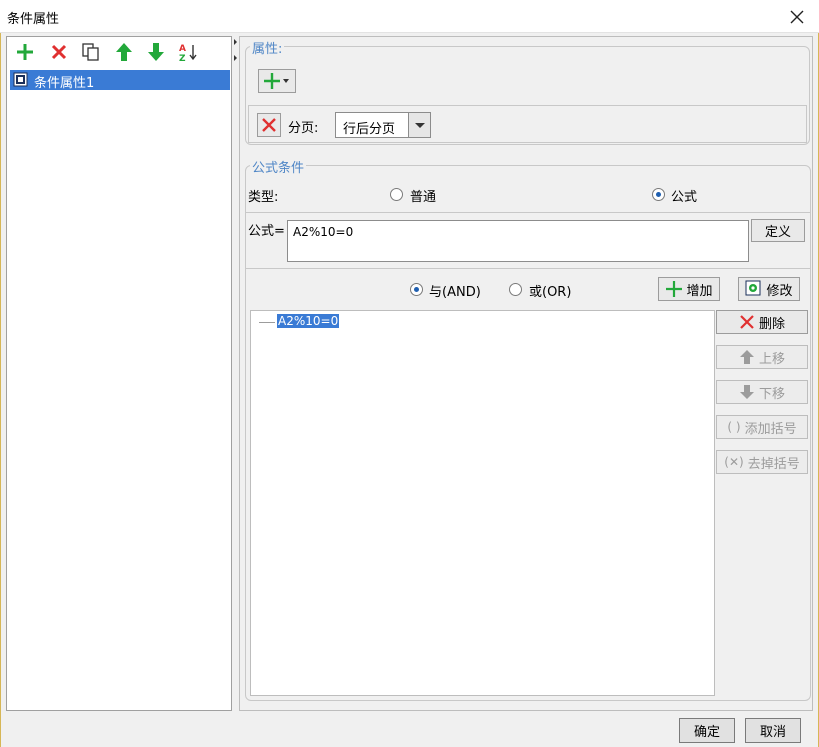 The height and width of the screenshot is (747, 819). What do you see at coordinates (308, 321) in the screenshot?
I see `condition-item: A2%10=0` at bounding box center [308, 321].